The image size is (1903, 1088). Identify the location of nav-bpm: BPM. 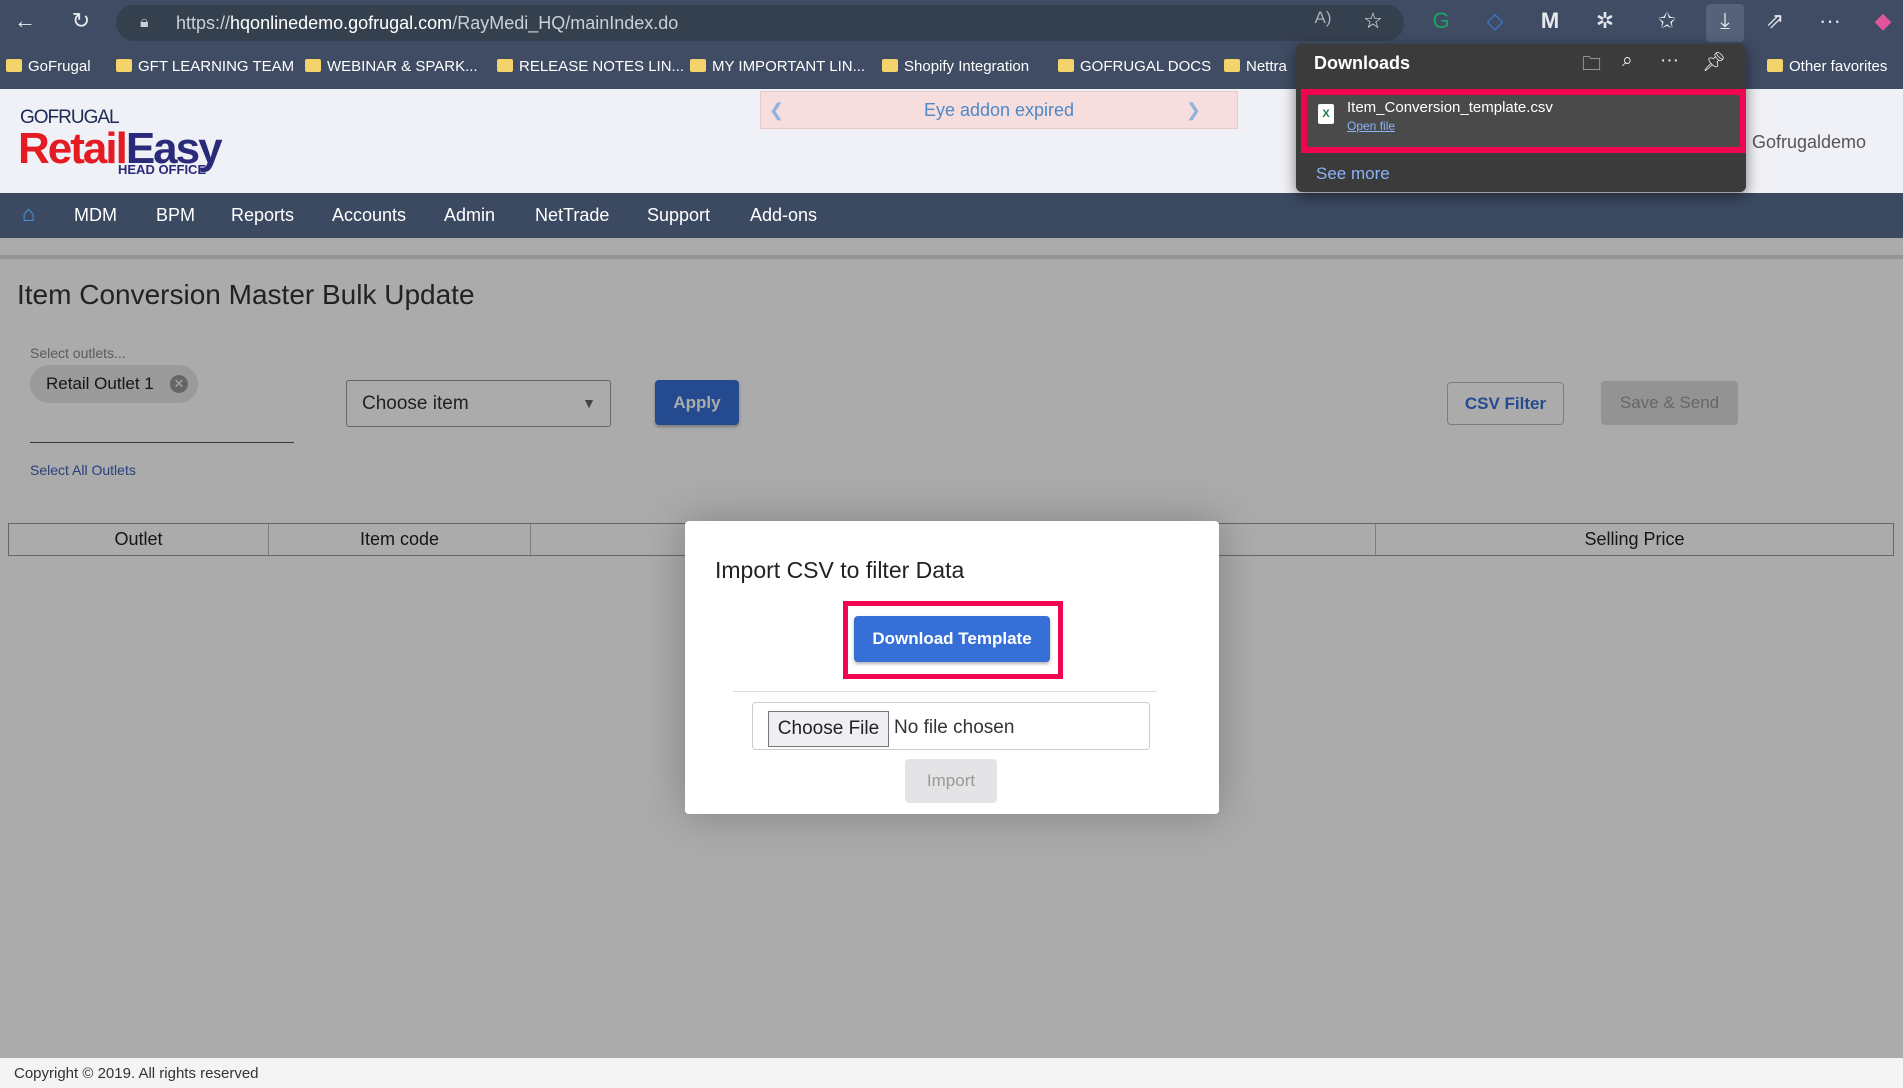
(175, 215).